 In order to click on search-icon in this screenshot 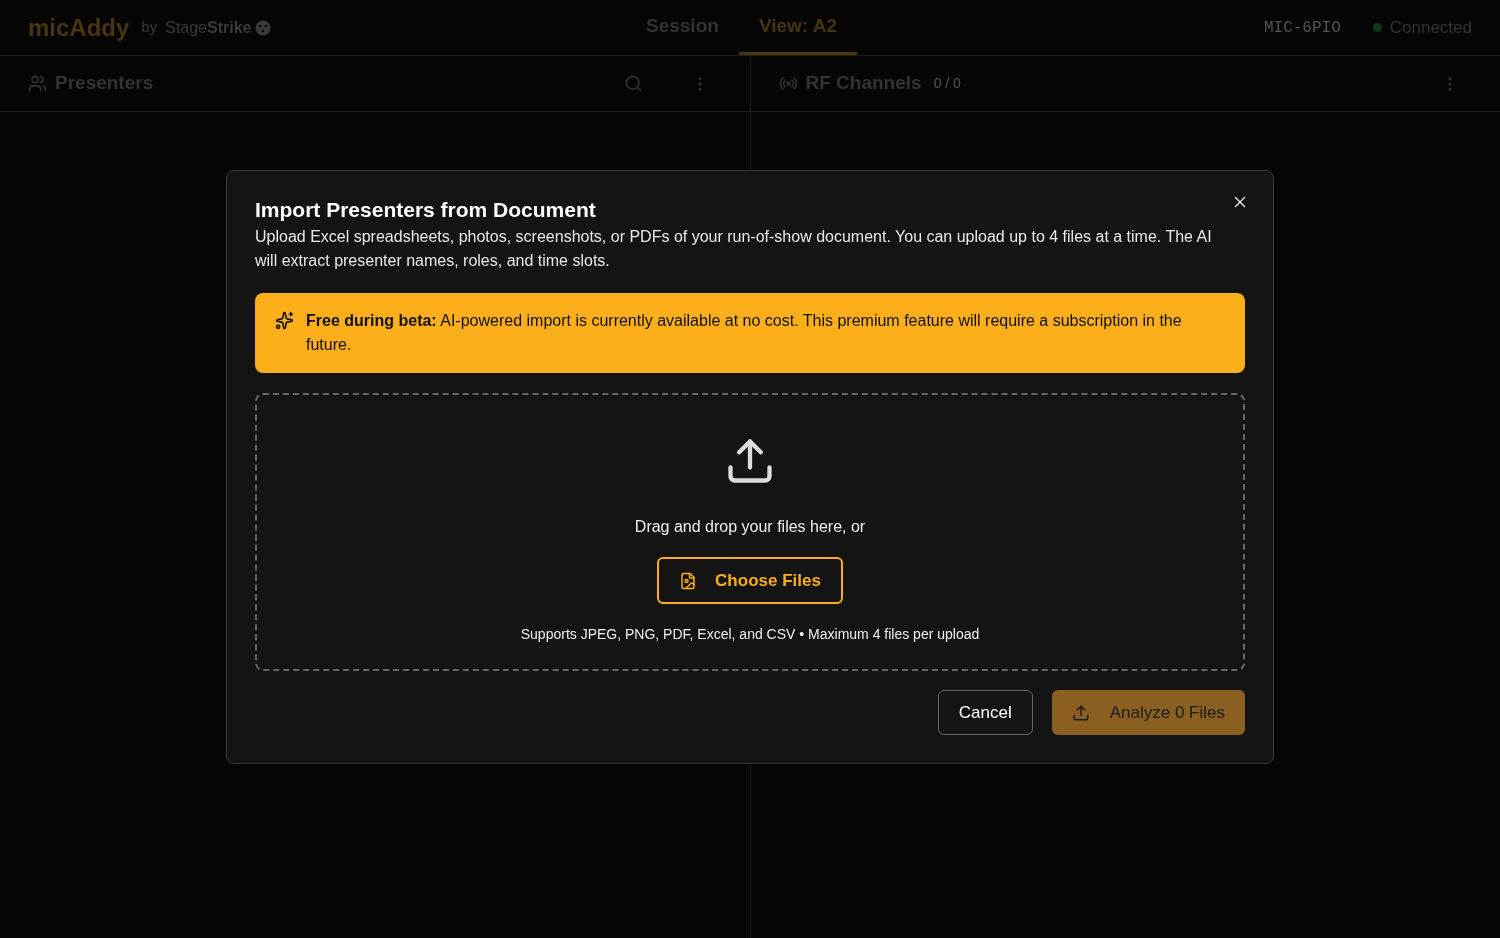, I will do `click(633, 83)`.